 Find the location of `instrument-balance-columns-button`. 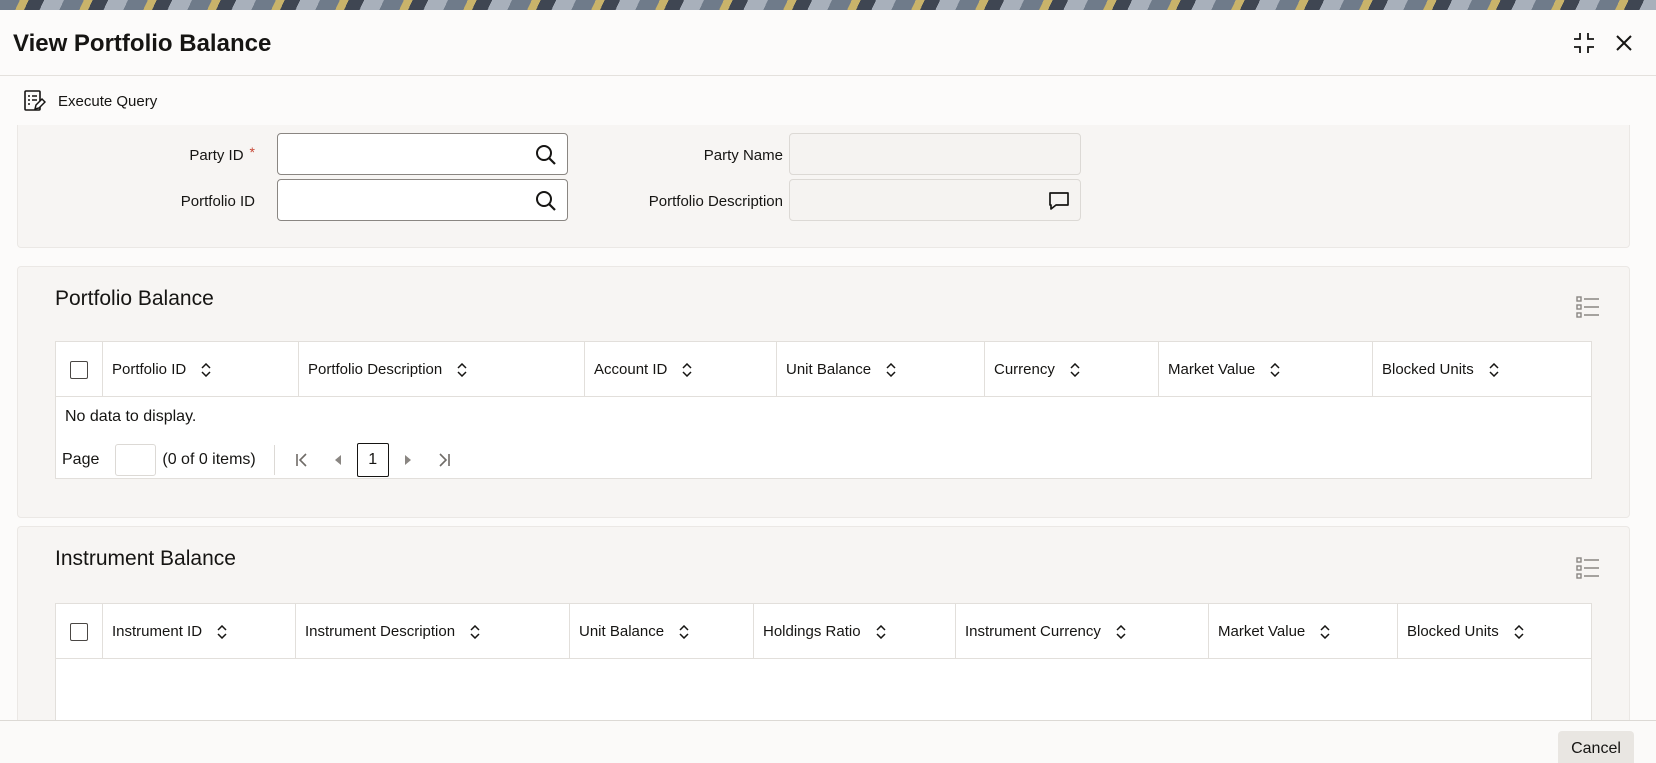

instrument-balance-columns-button is located at coordinates (1588, 568).